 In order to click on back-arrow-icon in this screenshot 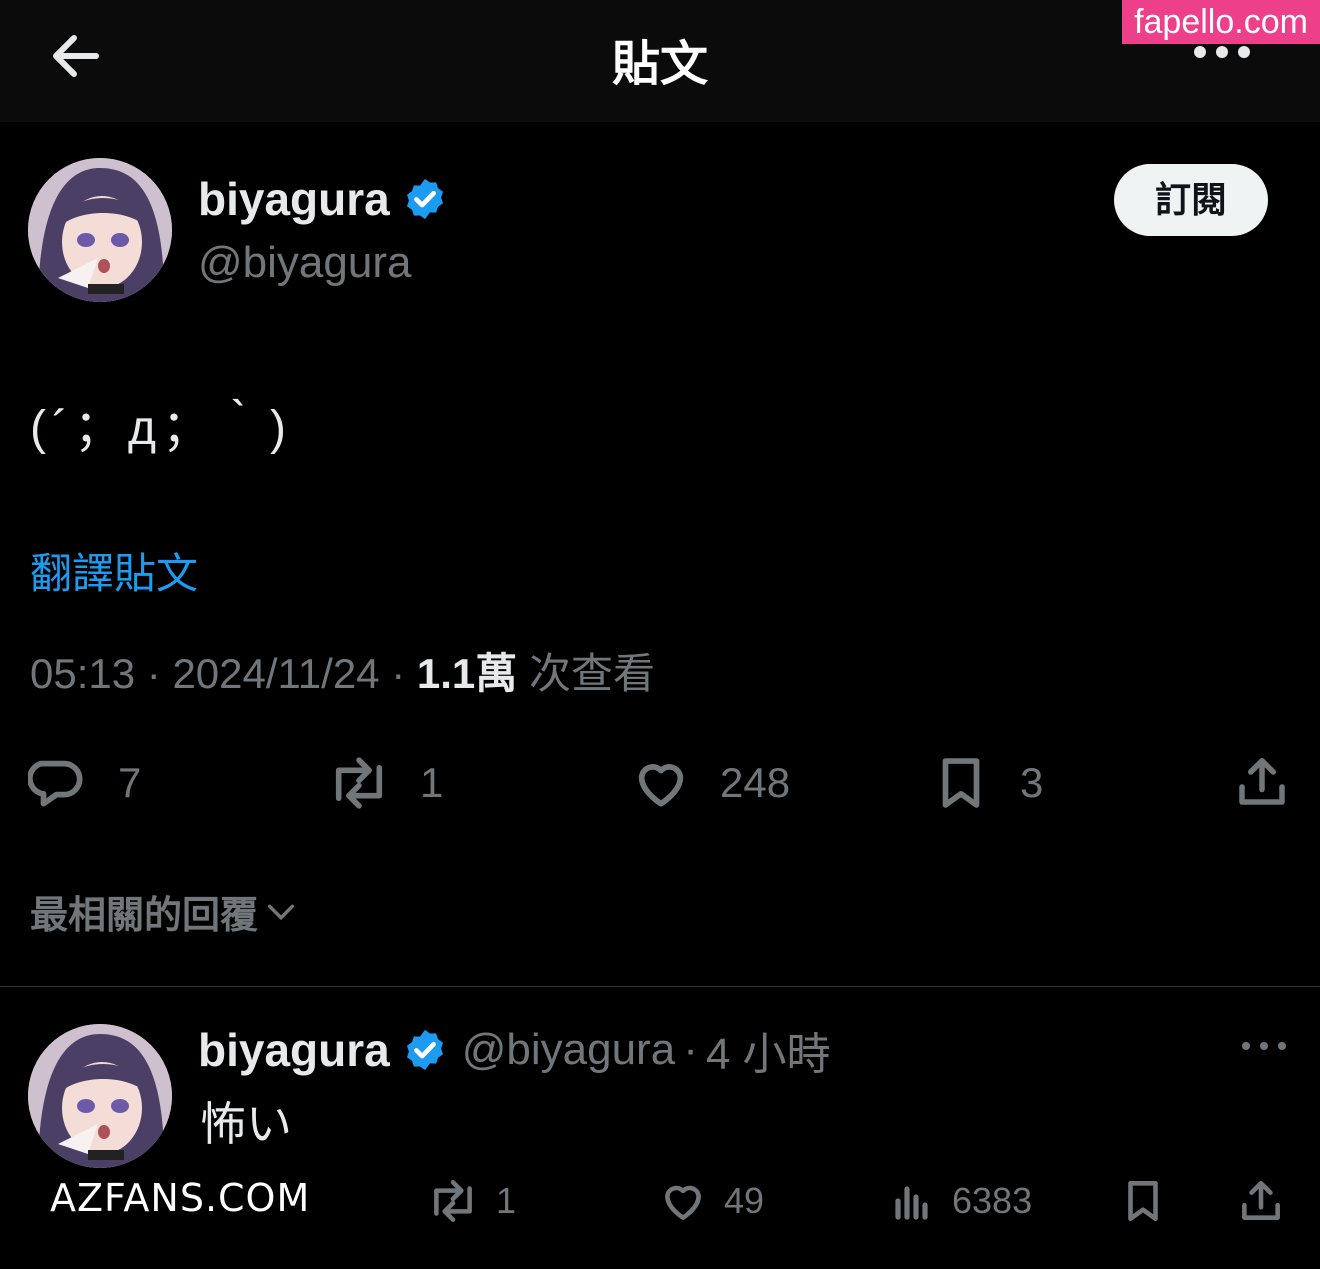, I will do `click(76, 56)`.